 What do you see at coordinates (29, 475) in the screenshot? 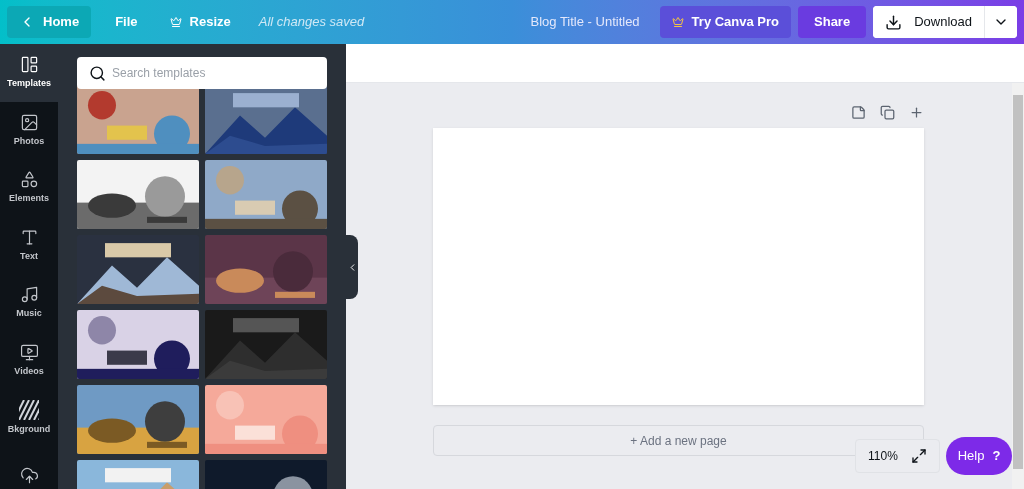
I see `upload-icon` at bounding box center [29, 475].